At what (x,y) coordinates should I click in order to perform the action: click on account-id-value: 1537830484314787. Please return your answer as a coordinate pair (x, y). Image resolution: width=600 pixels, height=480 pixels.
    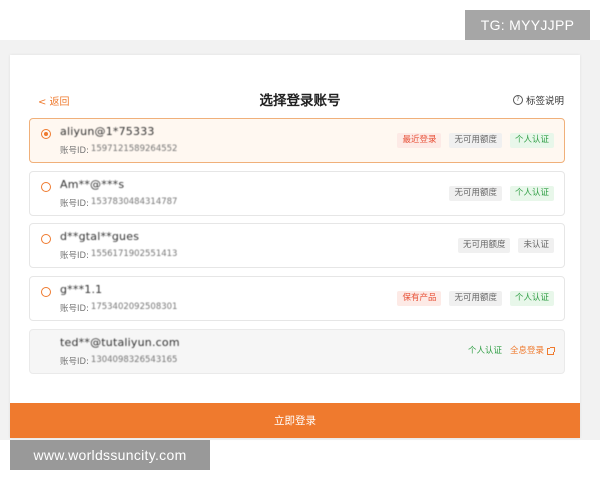
    Looking at the image, I should click on (134, 202).